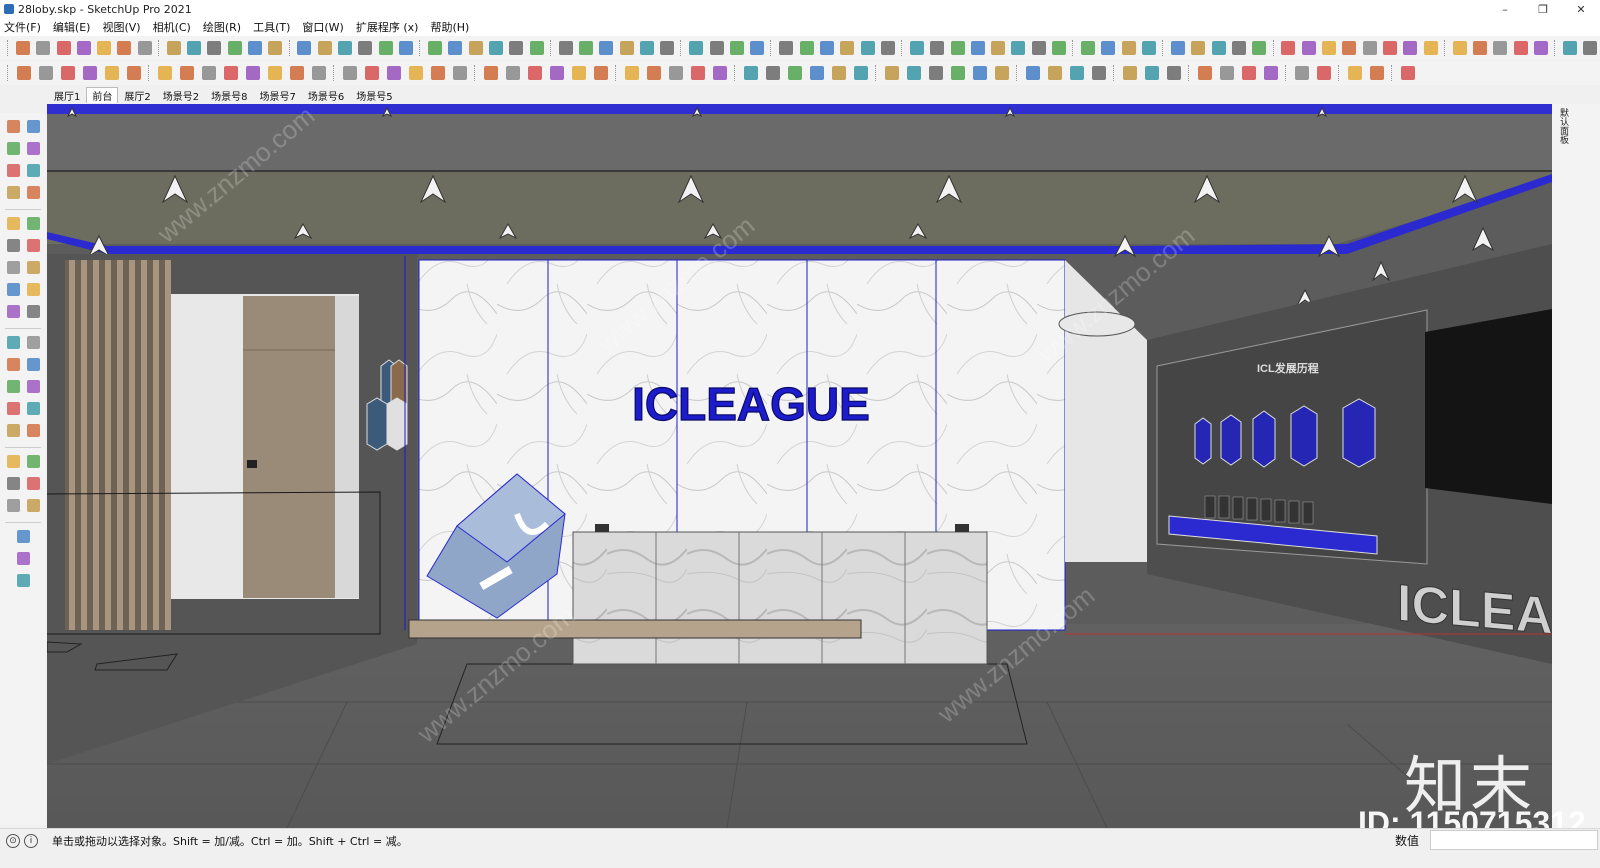 This screenshot has width=1600, height=868. I want to click on menu-window: 窗口(W), so click(322, 27).